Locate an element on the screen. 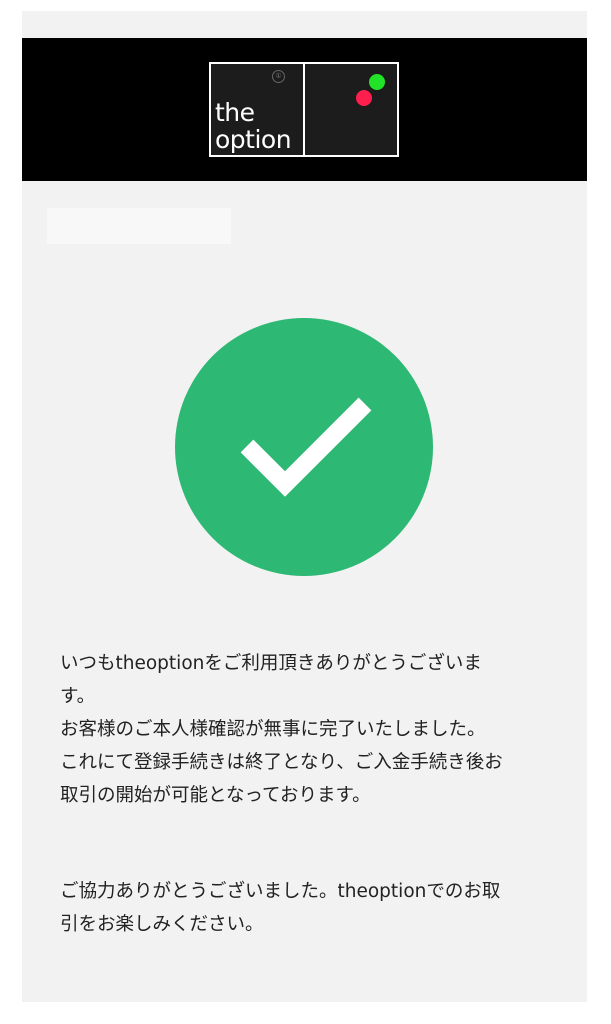 This screenshot has width=611, height=1024. check-icon is located at coordinates (306, 447).